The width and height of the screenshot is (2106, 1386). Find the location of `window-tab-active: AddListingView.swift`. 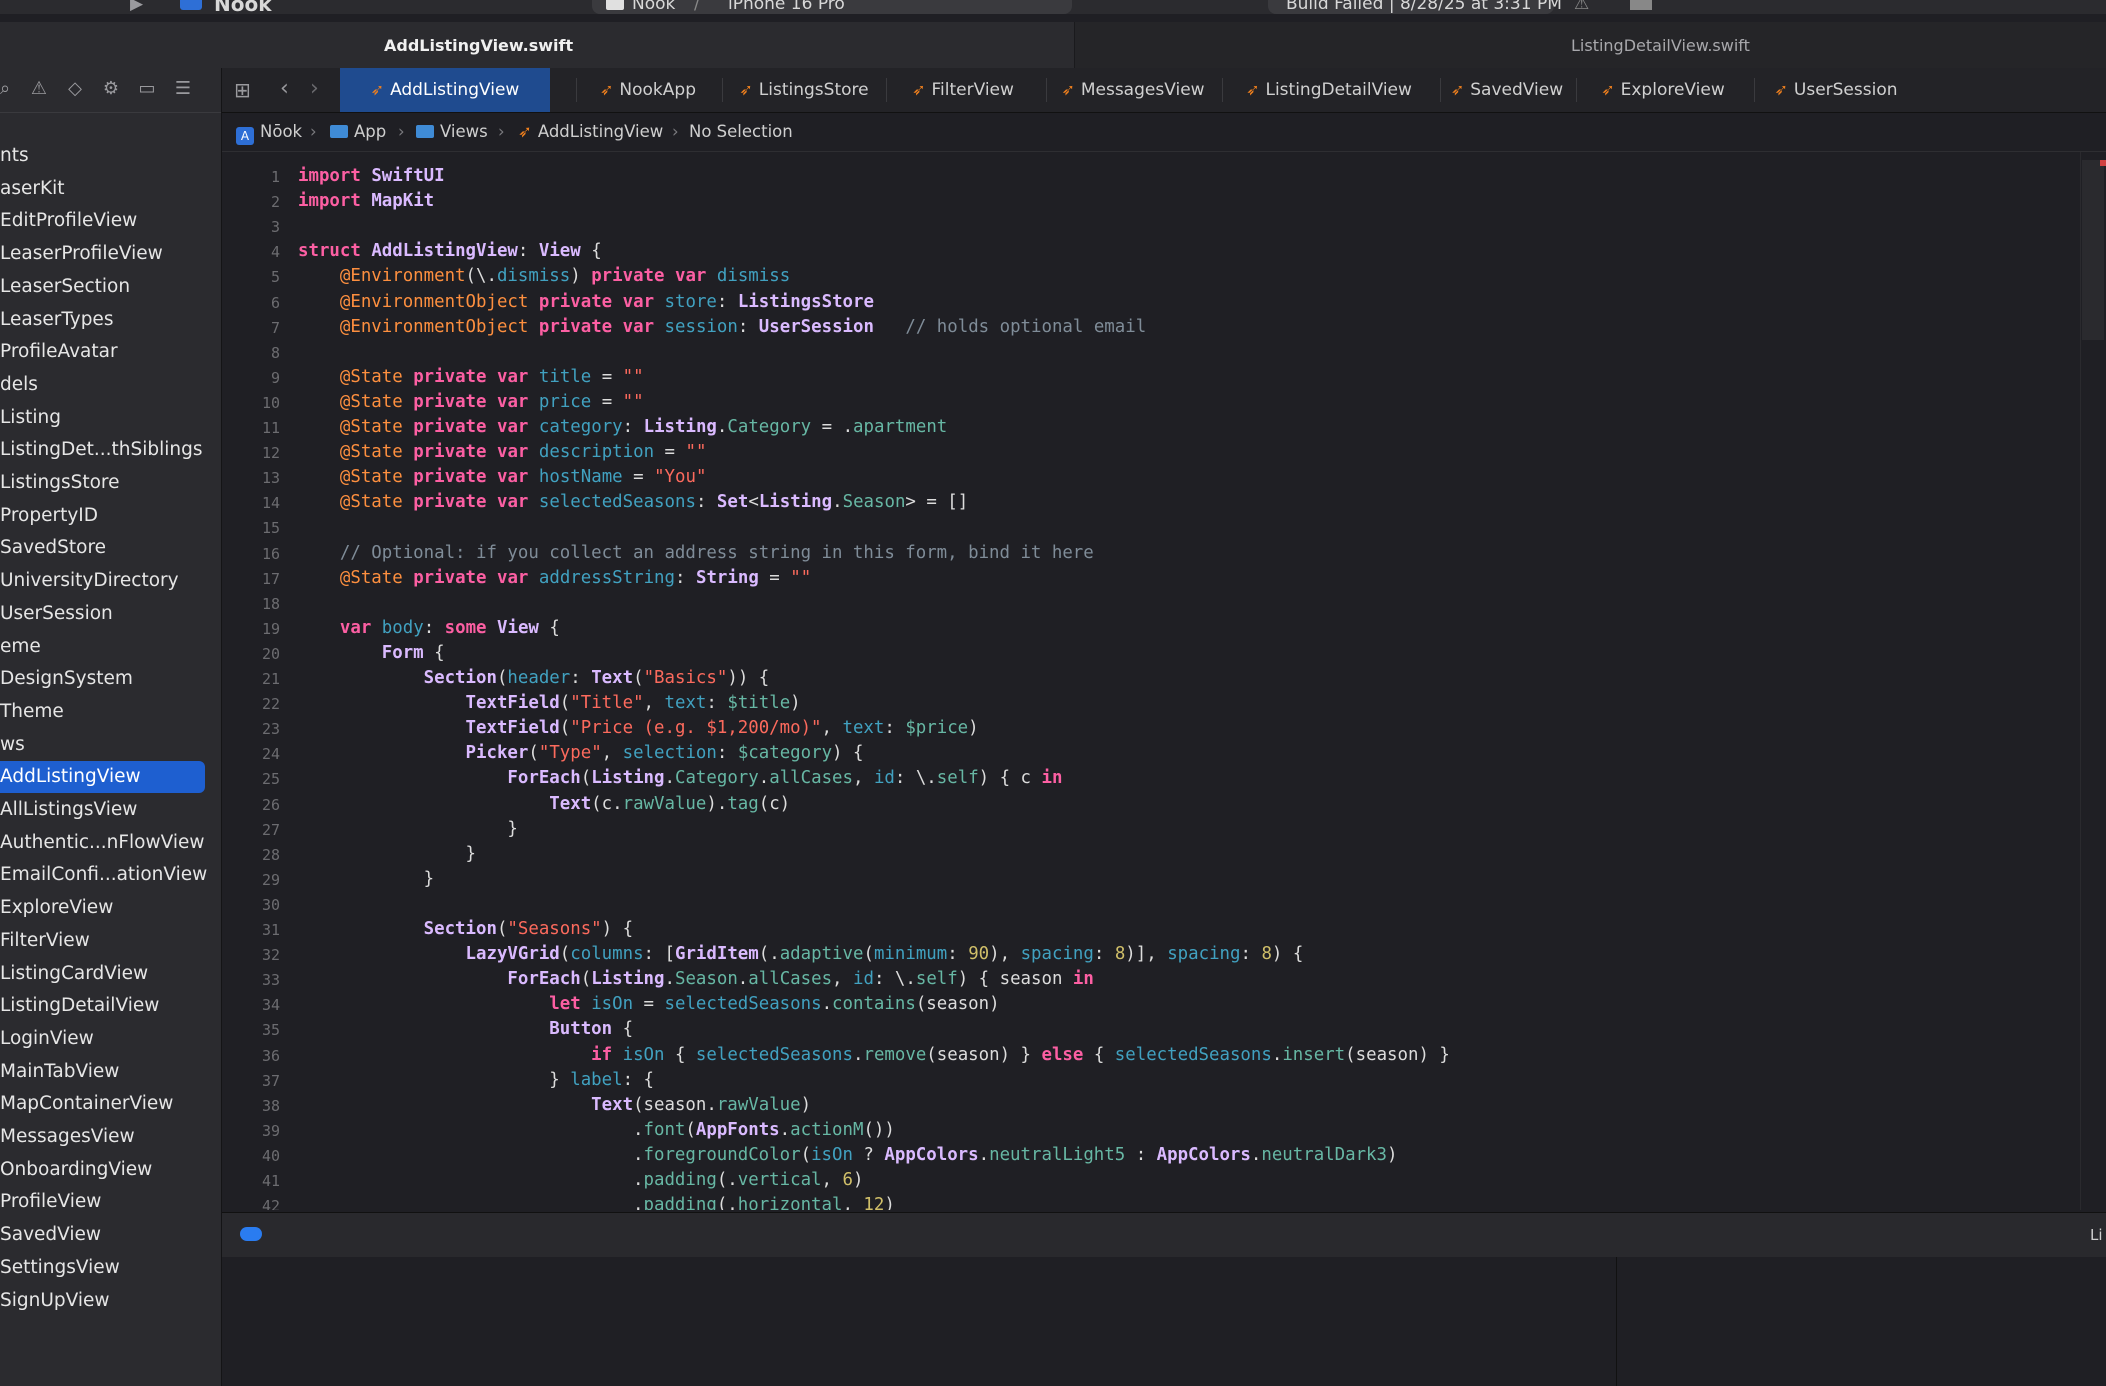

window-tab-active: AddListingView.swift is located at coordinates (537, 45).